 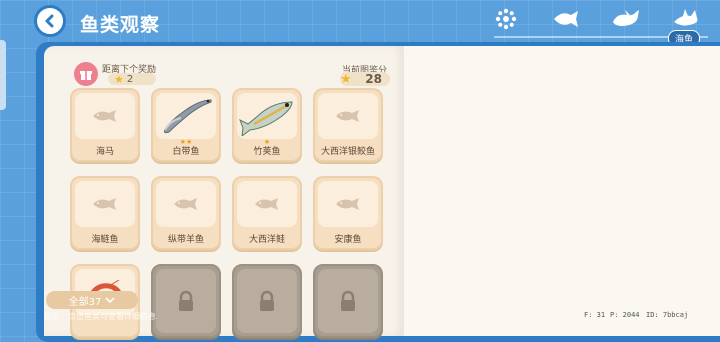 I want to click on fish-card-name: 纵带羊鱼, so click(x=185, y=240).